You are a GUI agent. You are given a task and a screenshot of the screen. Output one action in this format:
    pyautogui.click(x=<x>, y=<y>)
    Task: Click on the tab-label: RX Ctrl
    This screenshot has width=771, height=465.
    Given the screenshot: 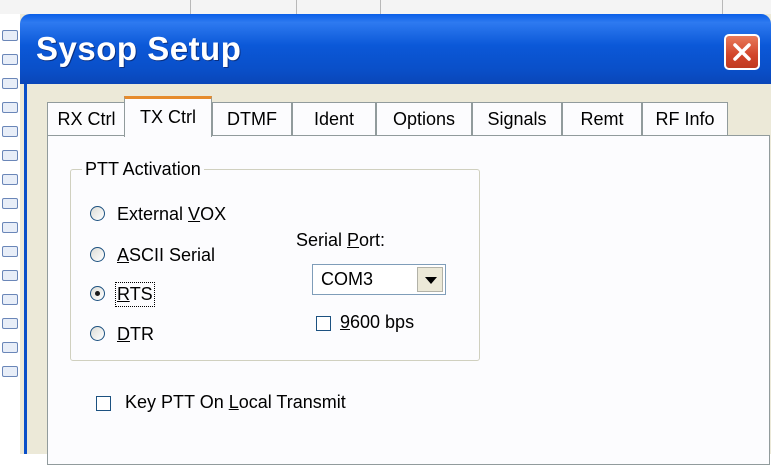 What is the action you would take?
    pyautogui.click(x=86, y=119)
    